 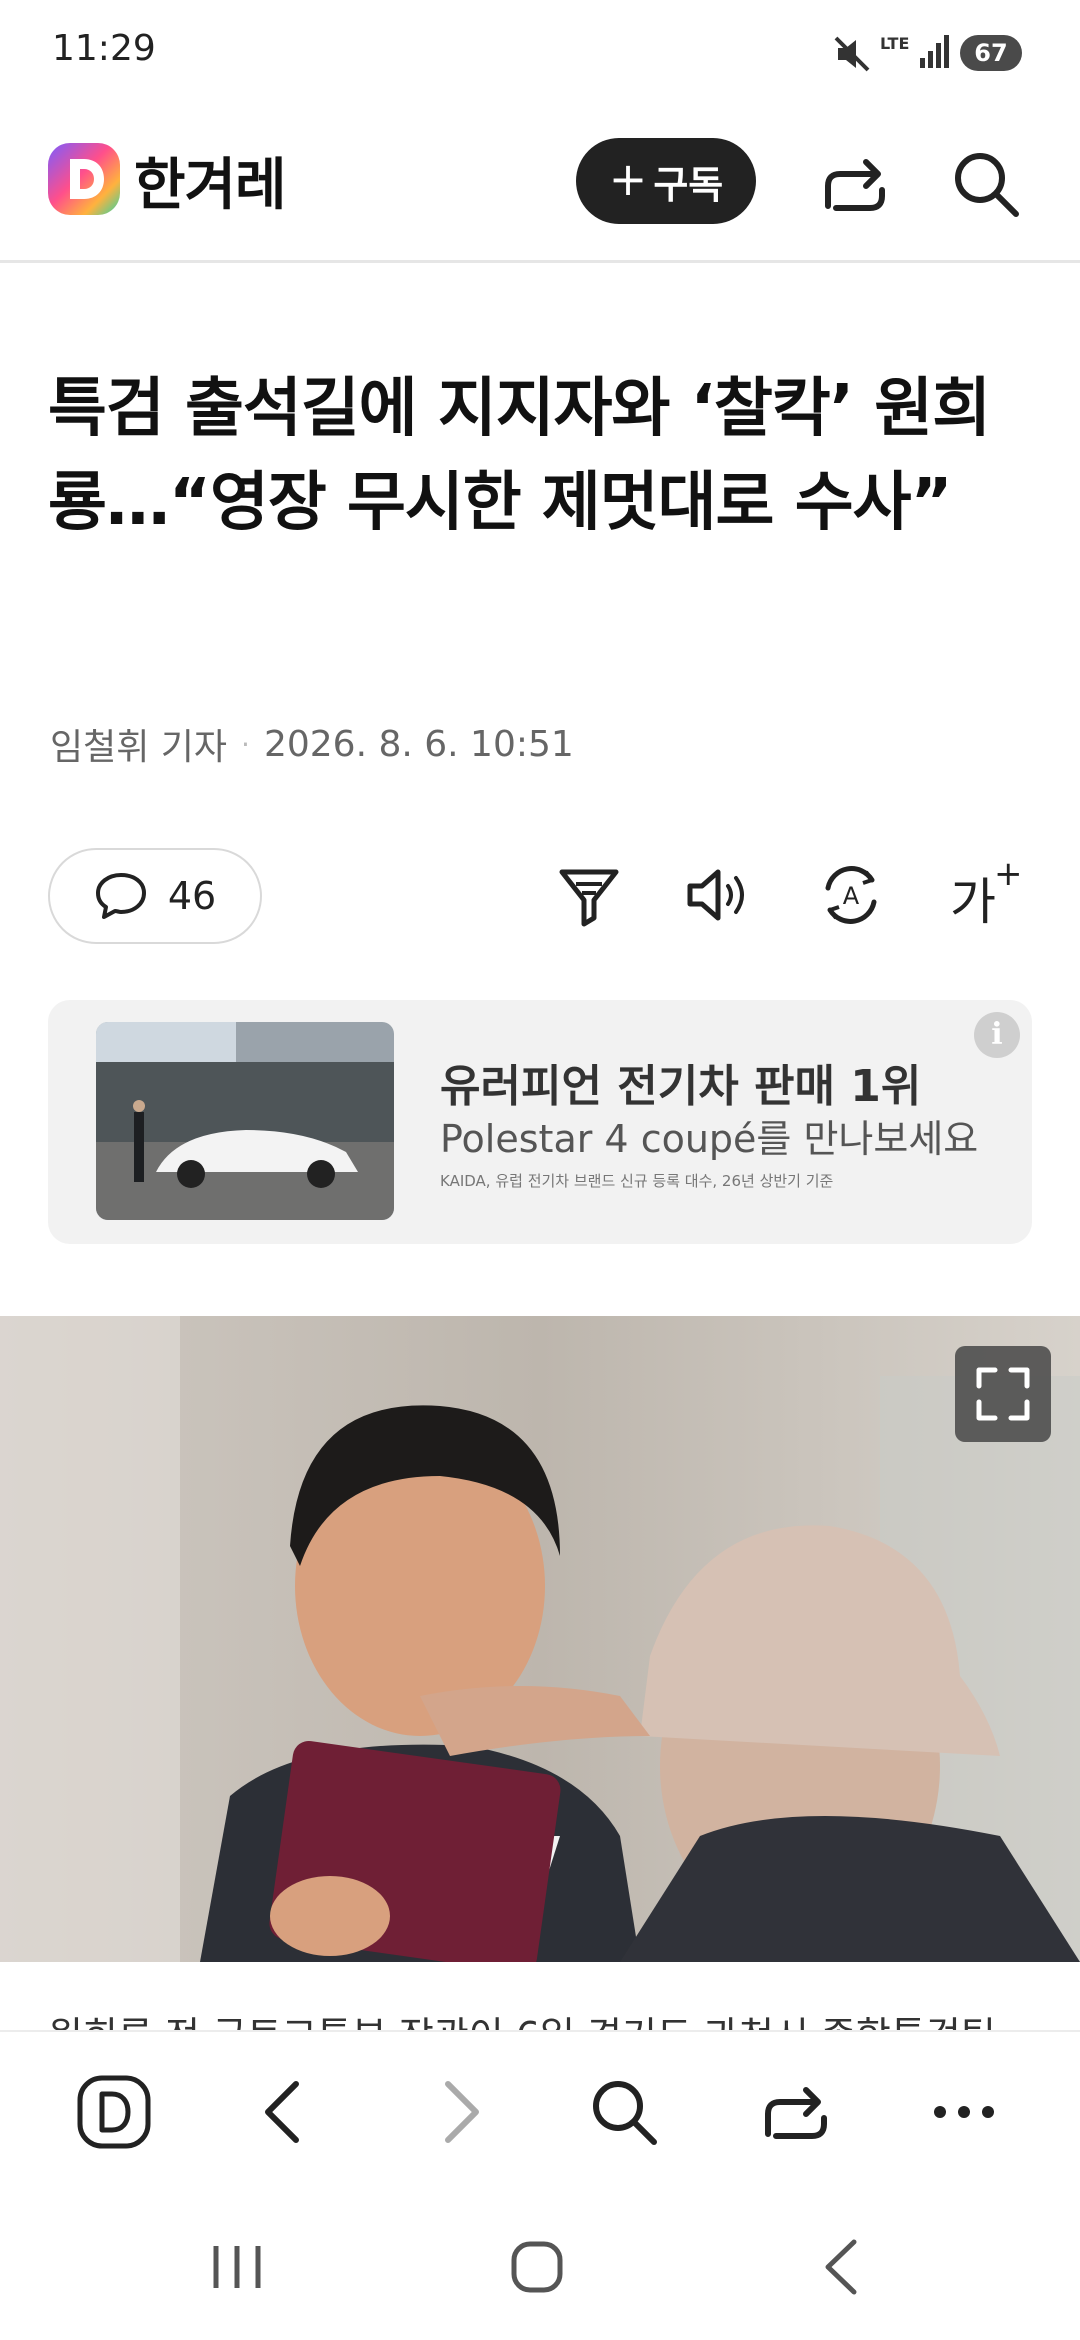 I want to click on battery-indicator: 67, so click(x=991, y=53).